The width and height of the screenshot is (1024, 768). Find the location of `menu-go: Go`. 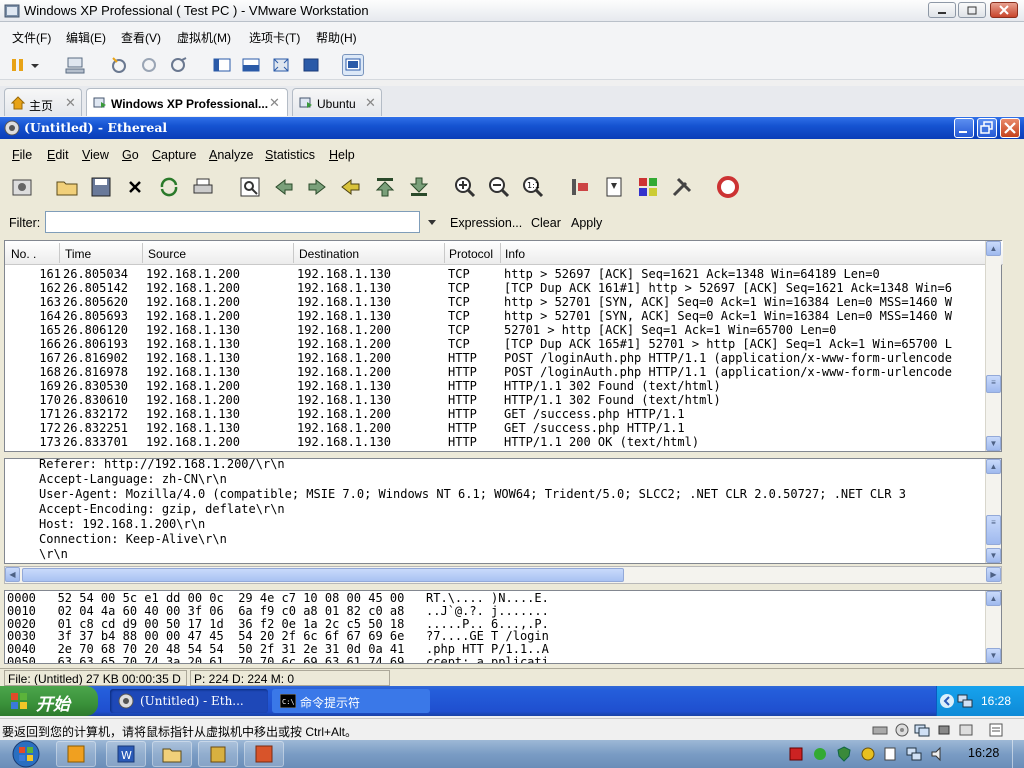

menu-go: Go is located at coordinates (130, 155).